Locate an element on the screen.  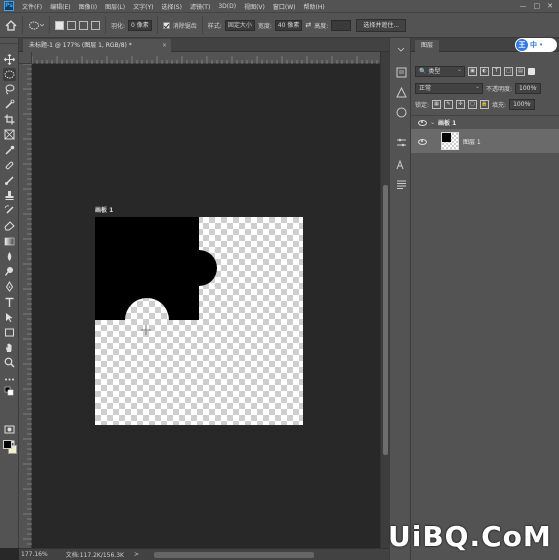
pixel-filter-icon: ▣ is located at coordinates (472, 71).